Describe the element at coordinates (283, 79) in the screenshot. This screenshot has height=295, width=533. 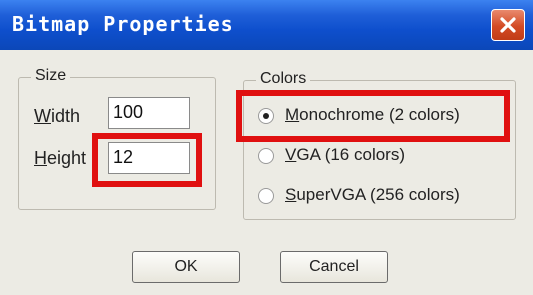
I see `colors-legend: Colors` at that location.